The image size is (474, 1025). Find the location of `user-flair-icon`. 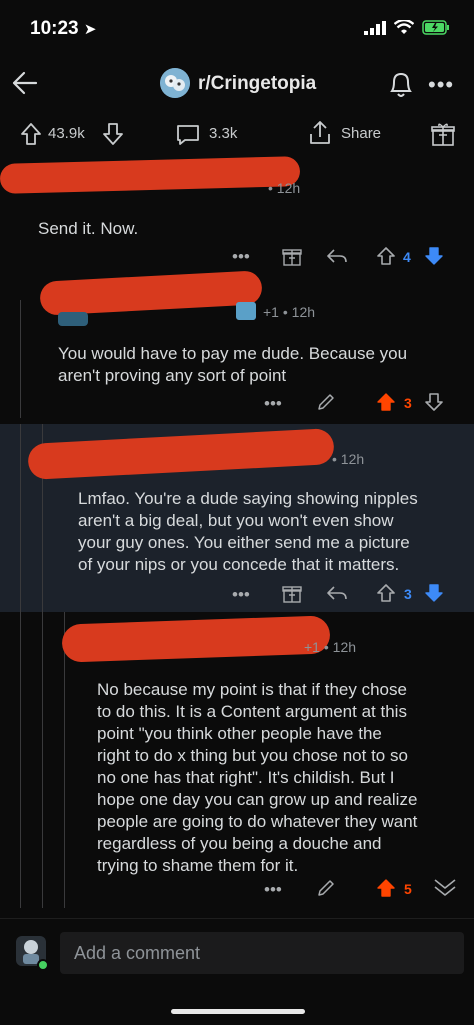

user-flair-icon is located at coordinates (73, 319).